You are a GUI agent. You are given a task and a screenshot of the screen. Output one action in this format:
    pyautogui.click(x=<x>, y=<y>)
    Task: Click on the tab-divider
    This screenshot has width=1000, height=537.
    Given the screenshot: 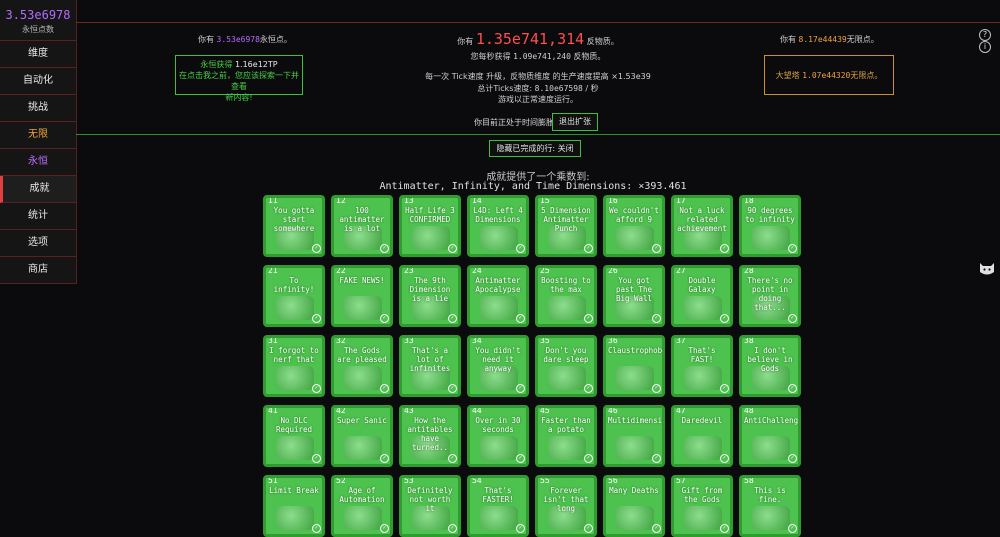 What is the action you would take?
    pyautogui.click(x=538, y=134)
    